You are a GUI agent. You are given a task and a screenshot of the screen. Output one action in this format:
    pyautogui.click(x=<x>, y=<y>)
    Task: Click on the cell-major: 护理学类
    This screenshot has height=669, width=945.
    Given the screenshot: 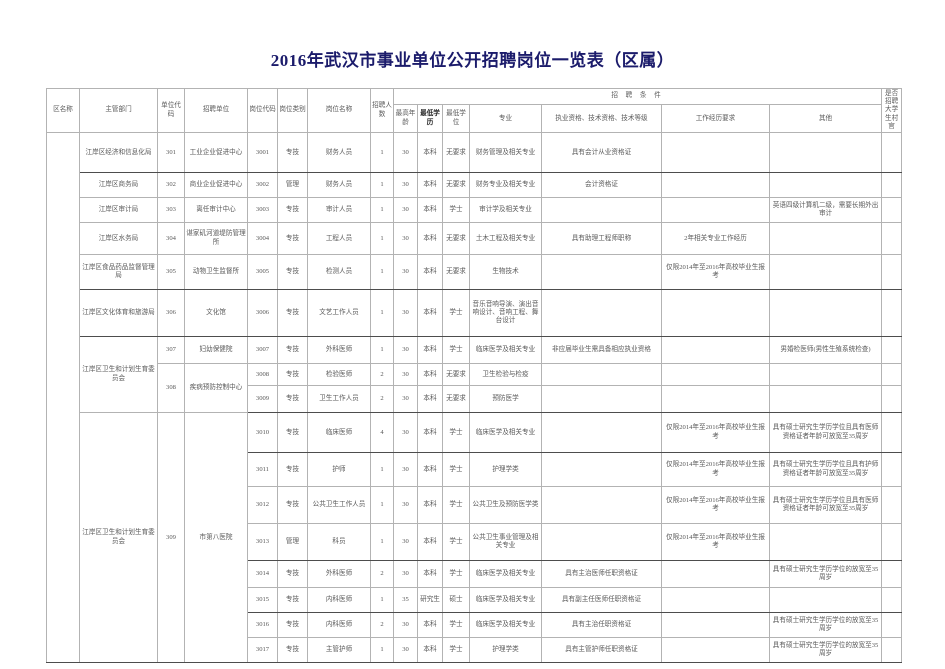 What is the action you would take?
    pyautogui.click(x=505, y=470)
    